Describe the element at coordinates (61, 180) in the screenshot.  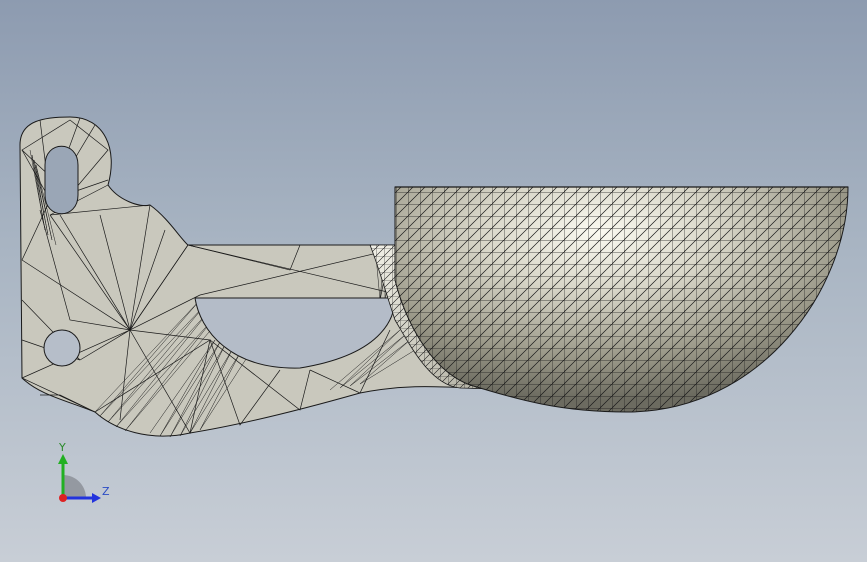
I see `slot-hole` at that location.